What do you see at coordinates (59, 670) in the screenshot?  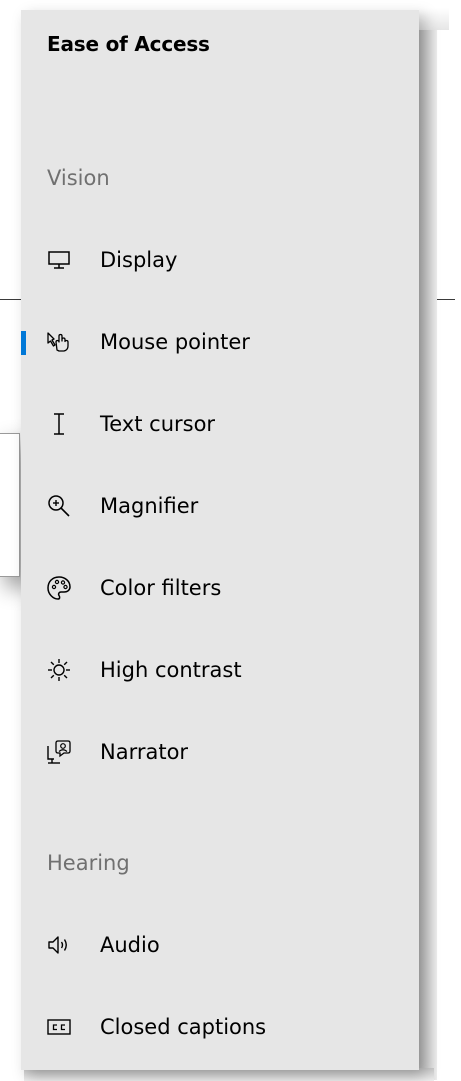 I see `brightness-icon` at bounding box center [59, 670].